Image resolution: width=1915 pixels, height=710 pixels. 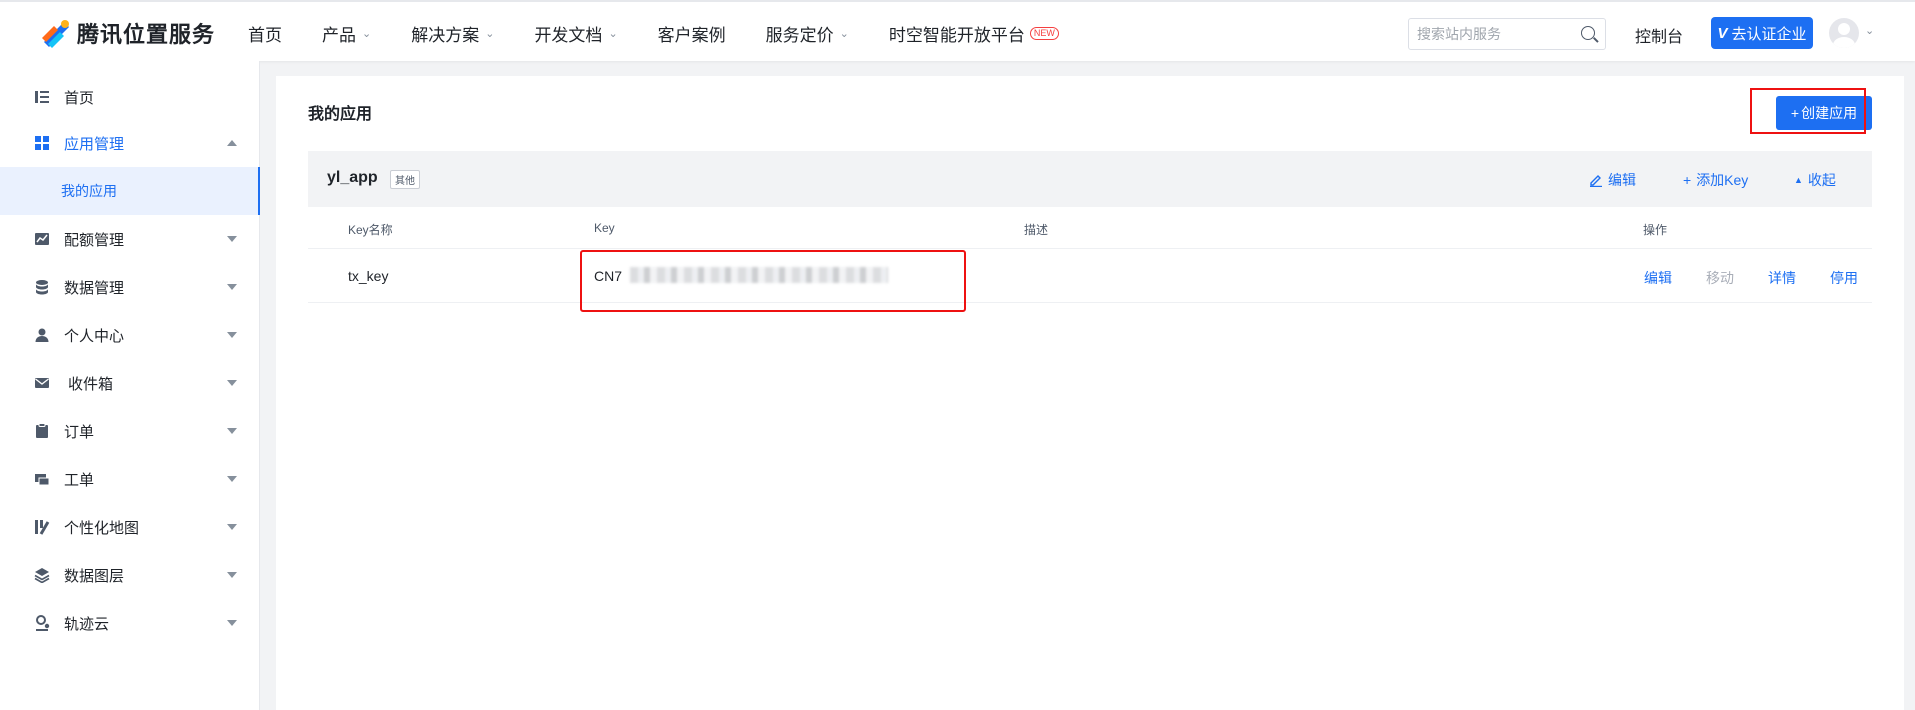 I want to click on nav-solutions: 解决方案 ⌄, so click(x=452, y=33).